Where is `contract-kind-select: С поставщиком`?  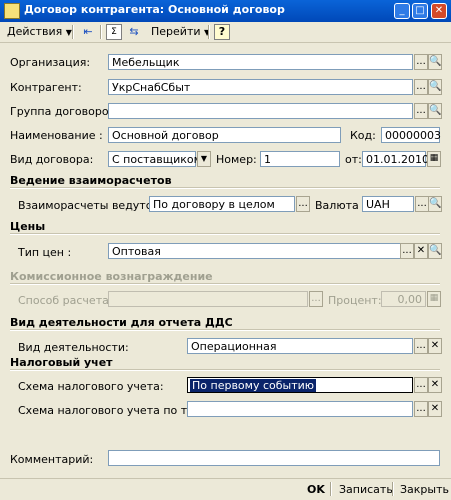 contract-kind-select: С поставщиком is located at coordinates (155, 159).